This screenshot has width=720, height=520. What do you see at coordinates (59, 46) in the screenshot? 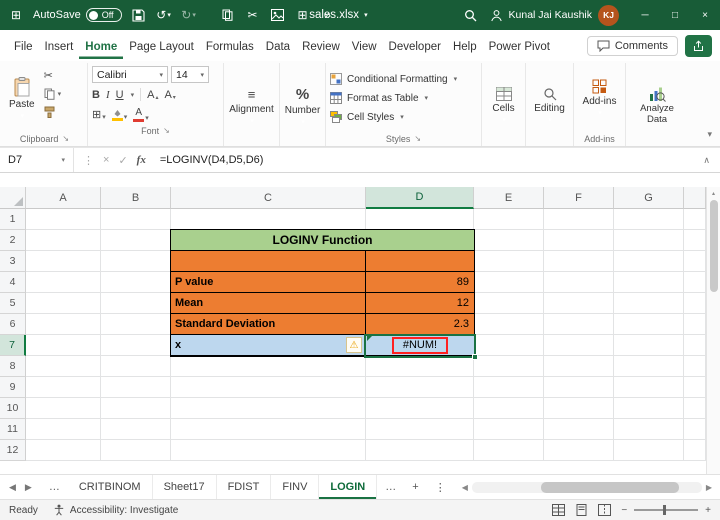
I see `tab-insert: Insert` at bounding box center [59, 46].